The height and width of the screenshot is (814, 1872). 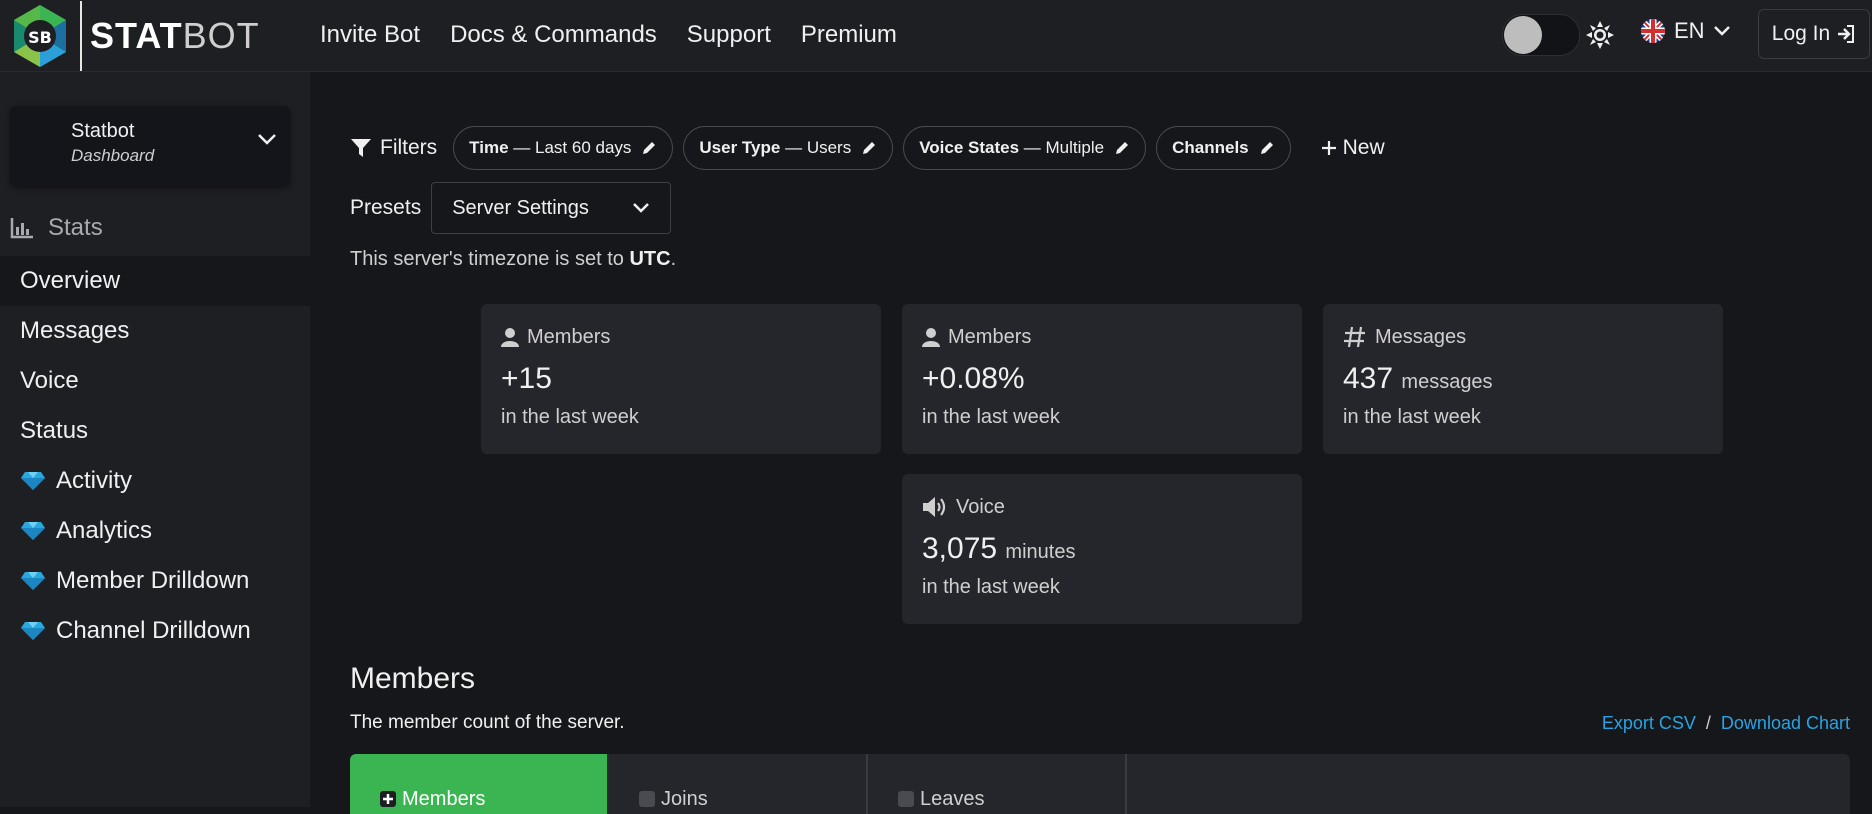 I want to click on presets-select: Server Settings, so click(x=551, y=208).